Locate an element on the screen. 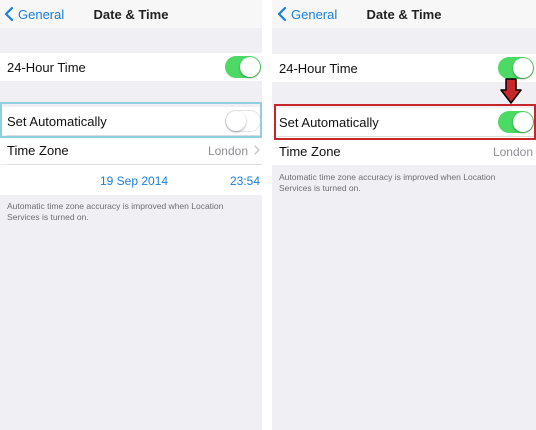  date-value: 19 Sep 2014 is located at coordinates (134, 181).